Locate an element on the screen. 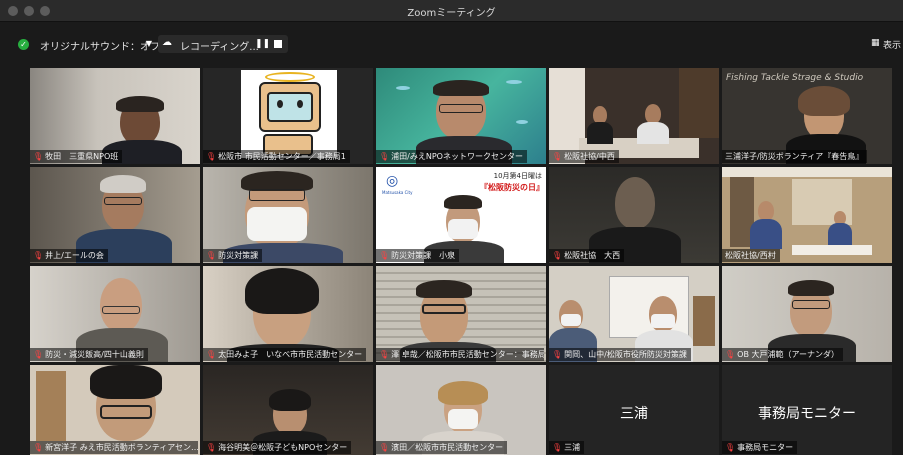 The width and height of the screenshot is (903, 455). cloud-record-icon: ☁ is located at coordinates (167, 42).